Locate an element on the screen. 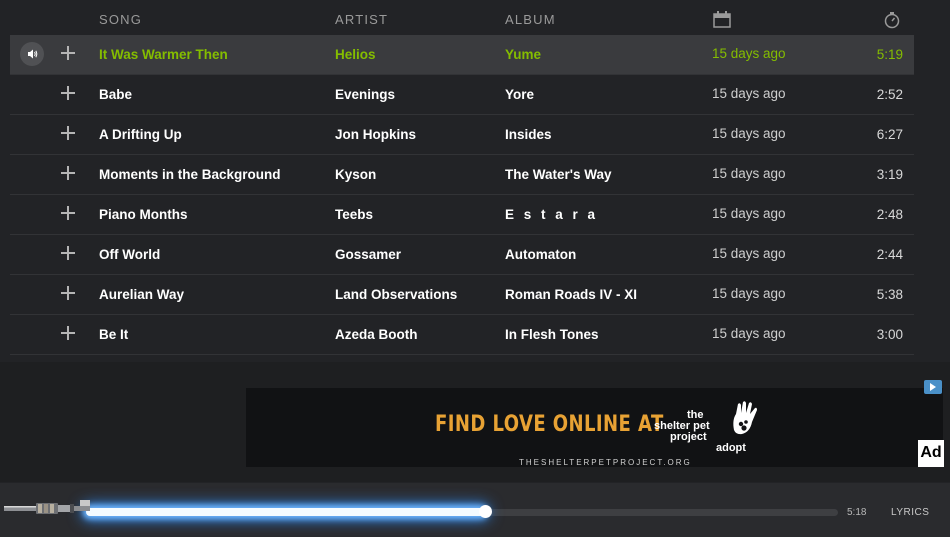  track-artist: Teebs is located at coordinates (354, 214).